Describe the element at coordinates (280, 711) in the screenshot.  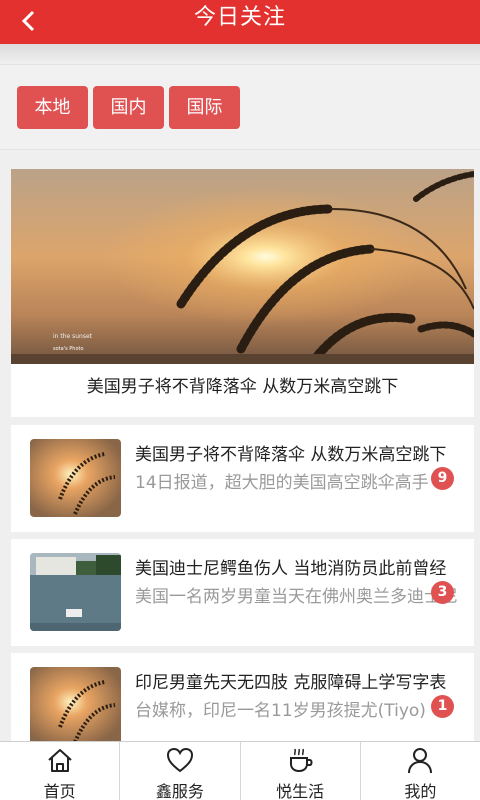
I see `news-summary: 台媒称，印尼一名11岁男孩提尤(Tiyo)` at that location.